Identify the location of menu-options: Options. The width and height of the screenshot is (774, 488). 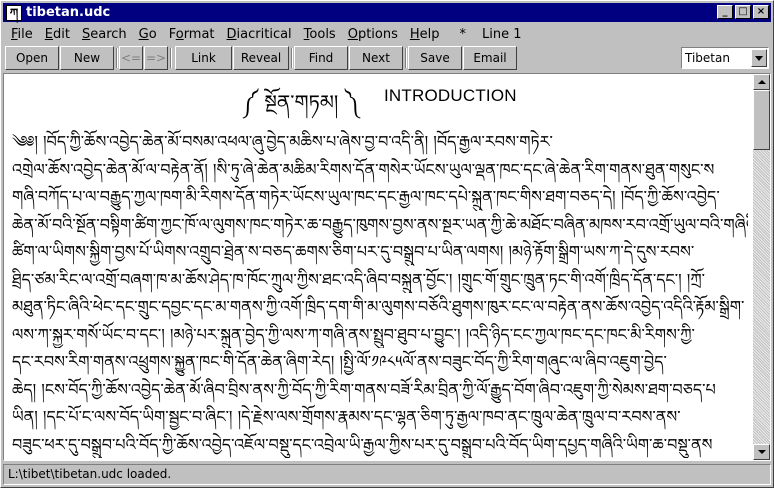
(373, 34).